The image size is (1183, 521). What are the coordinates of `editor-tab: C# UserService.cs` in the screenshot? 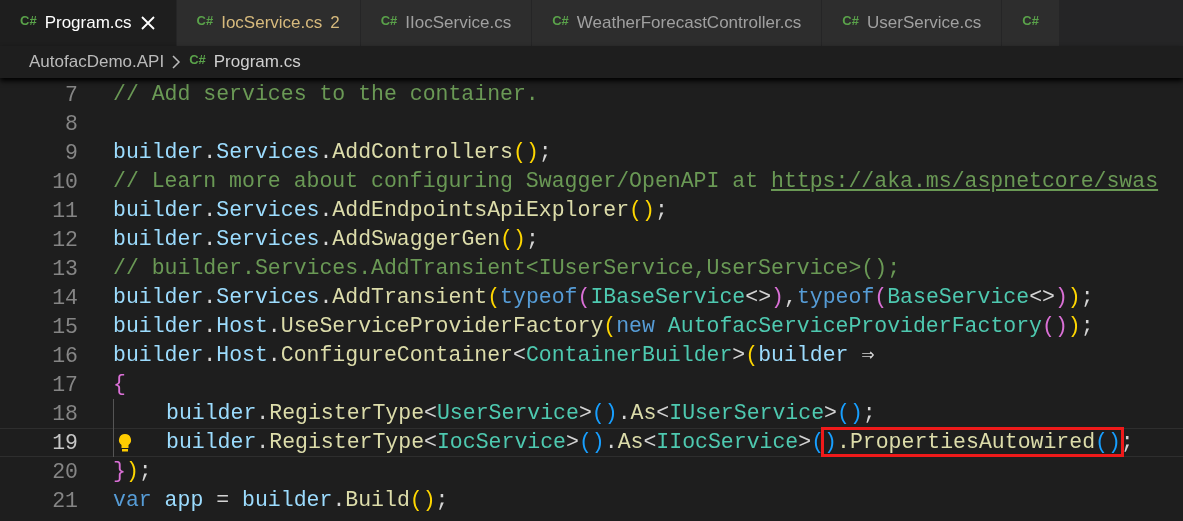 It's located at (912, 23).